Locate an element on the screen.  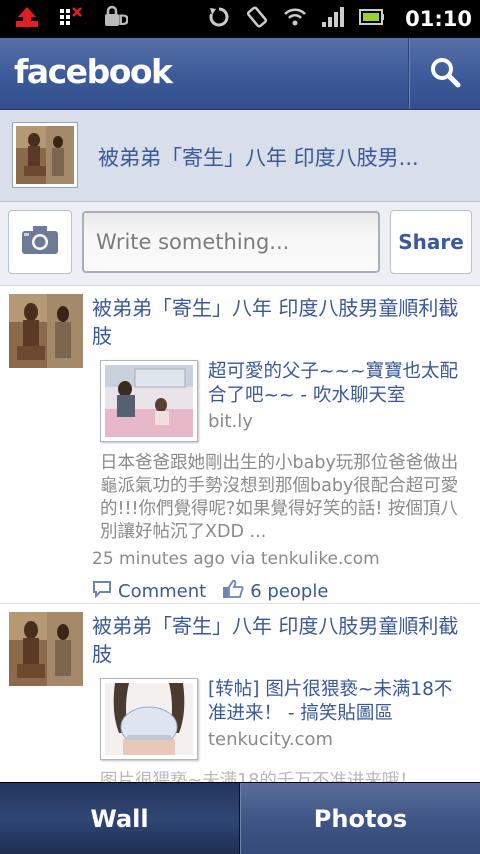
composer: Write something... Share is located at coordinates (240, 244).